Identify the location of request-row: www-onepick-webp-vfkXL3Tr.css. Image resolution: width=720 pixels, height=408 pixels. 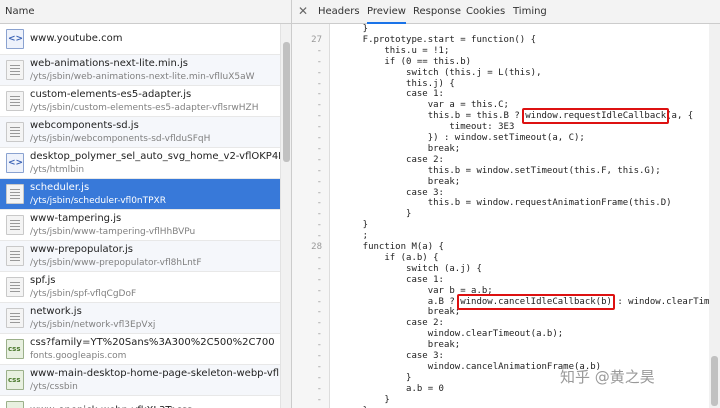
(140, 402).